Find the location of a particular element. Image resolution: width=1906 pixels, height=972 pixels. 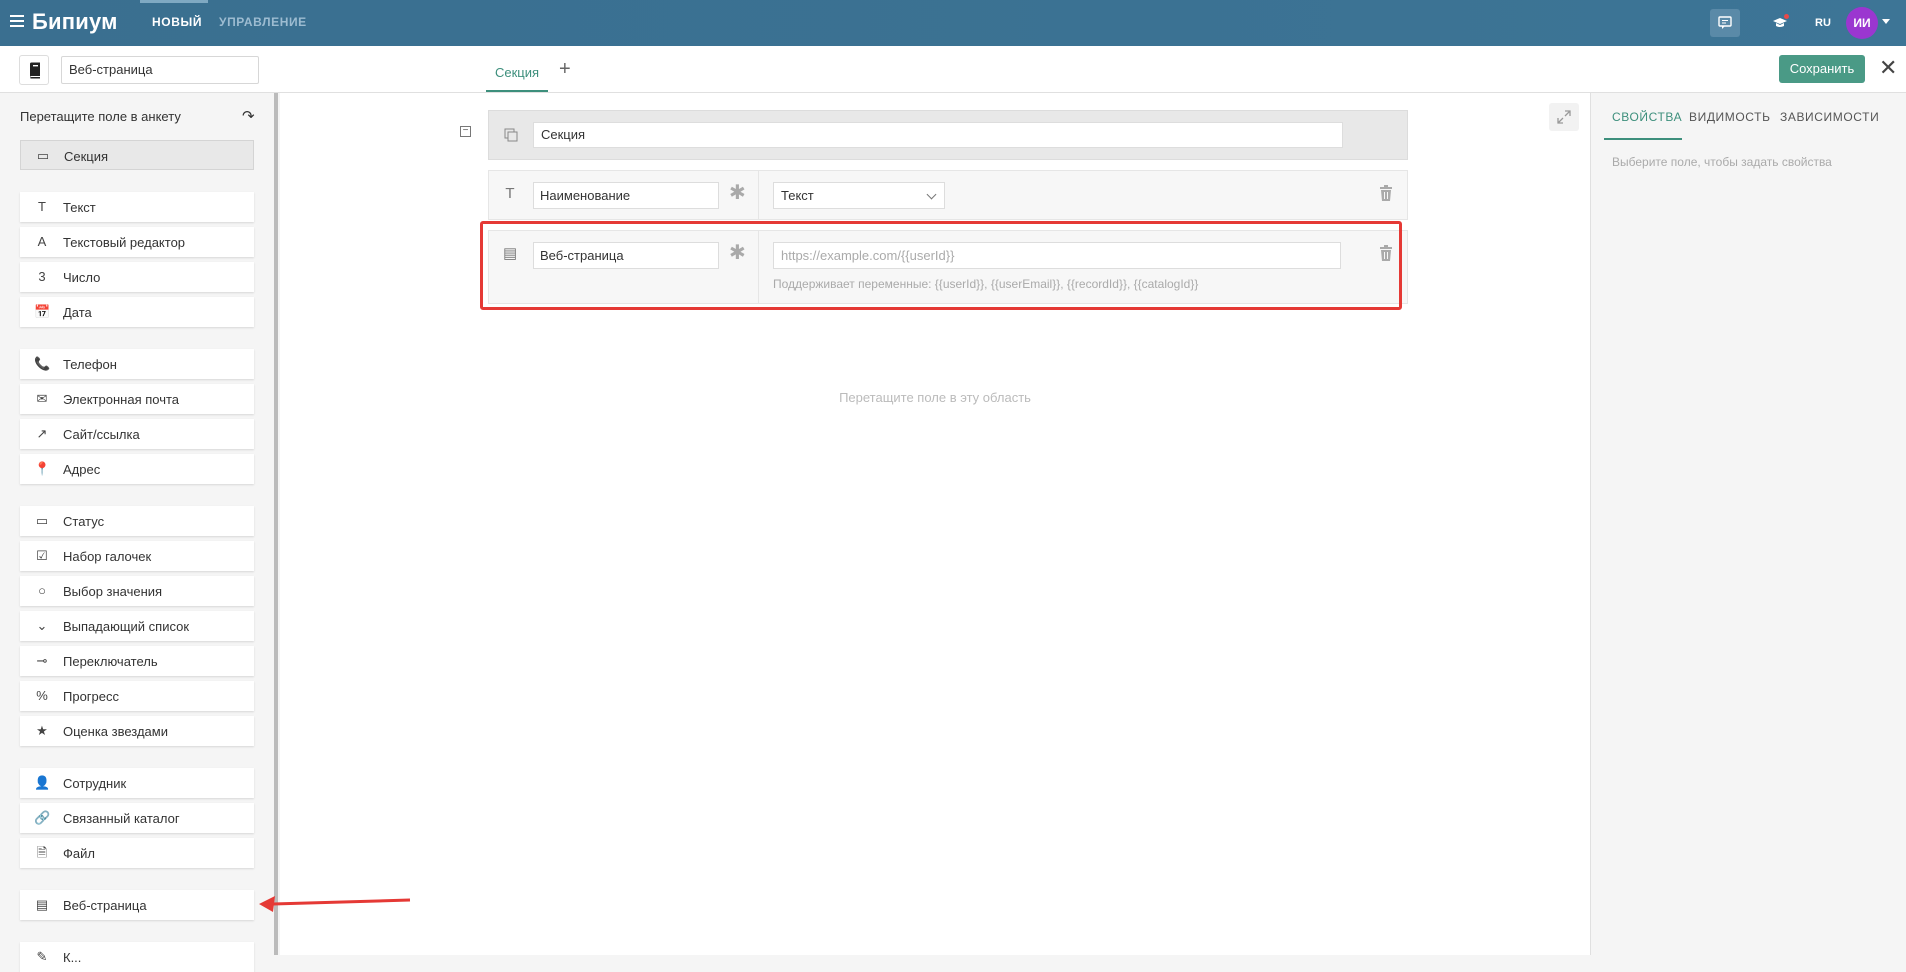

close-icon: ✕ is located at coordinates (1888, 68).